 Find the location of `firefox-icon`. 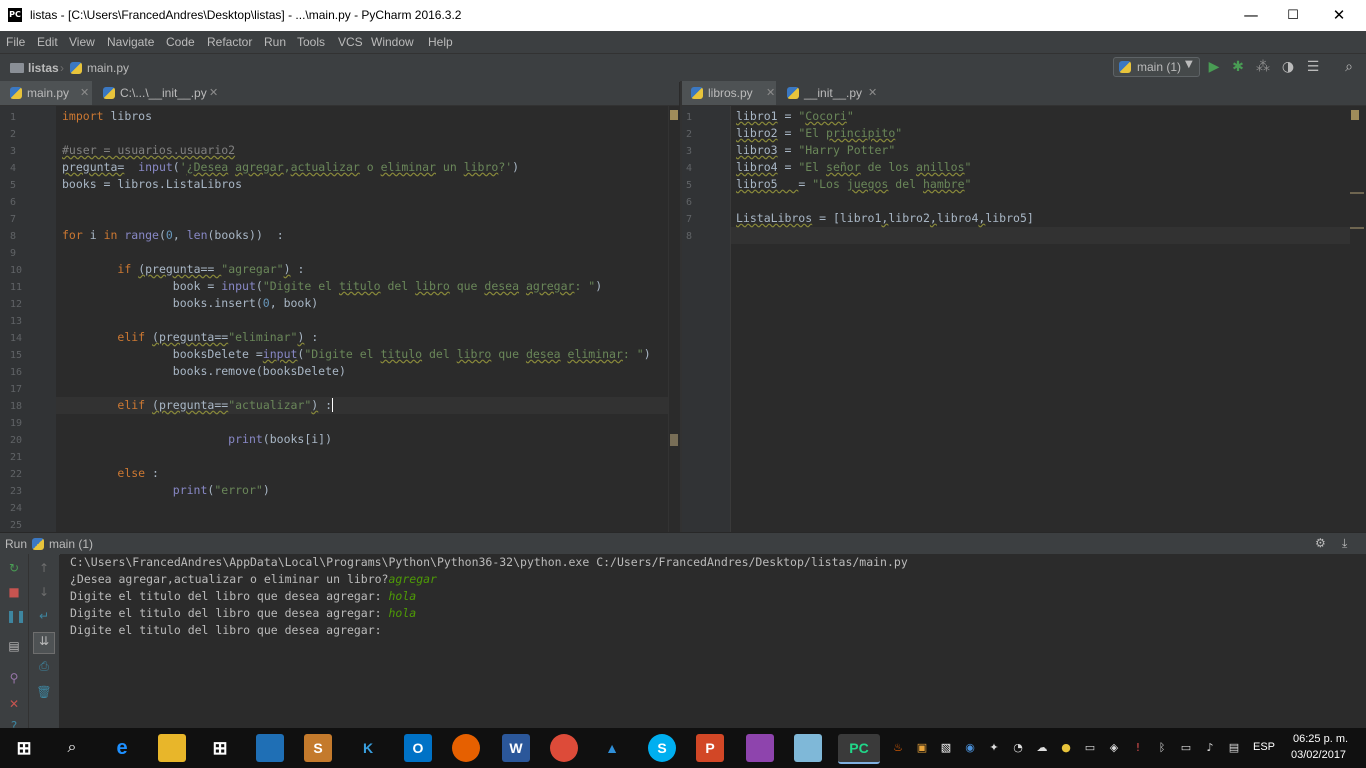

firefox-icon is located at coordinates (466, 748).